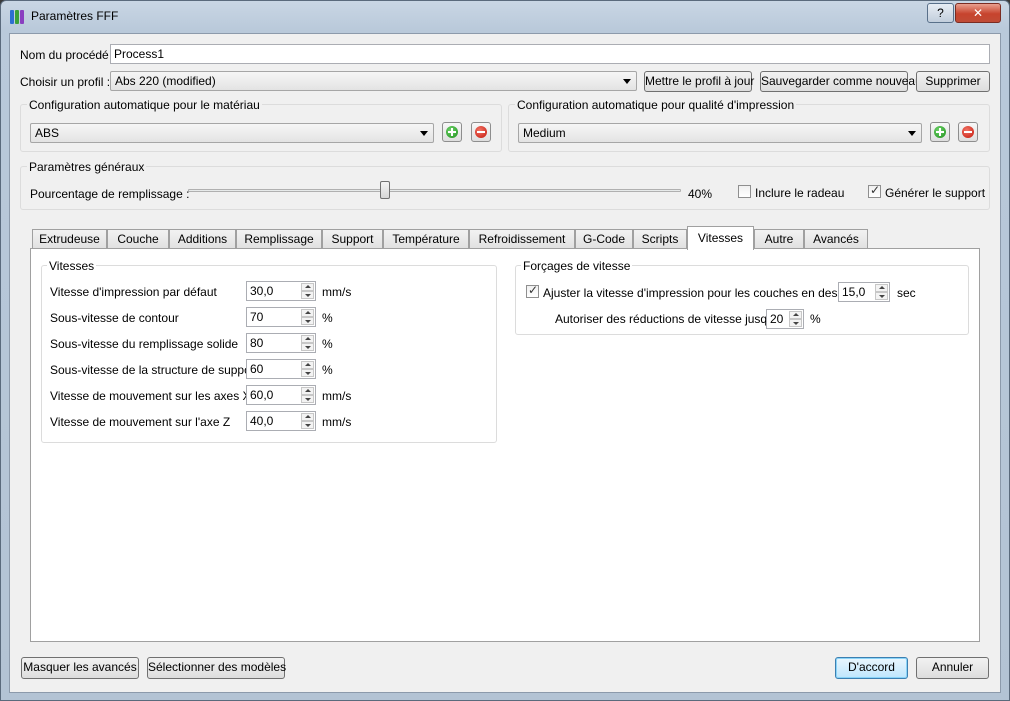  What do you see at coordinates (138, 239) in the screenshot?
I see `tab-couche: Couche` at bounding box center [138, 239].